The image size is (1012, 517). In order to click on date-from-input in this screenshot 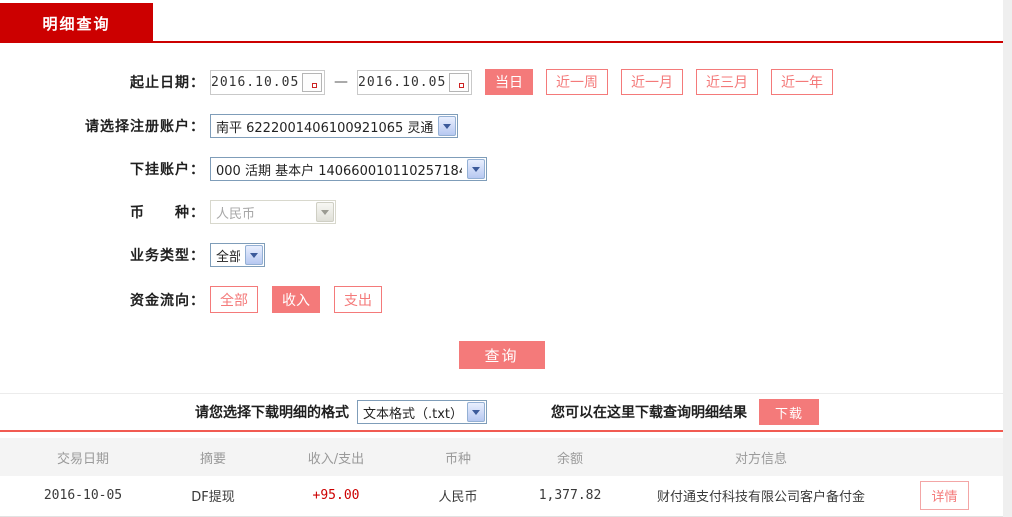, I will do `click(255, 82)`.